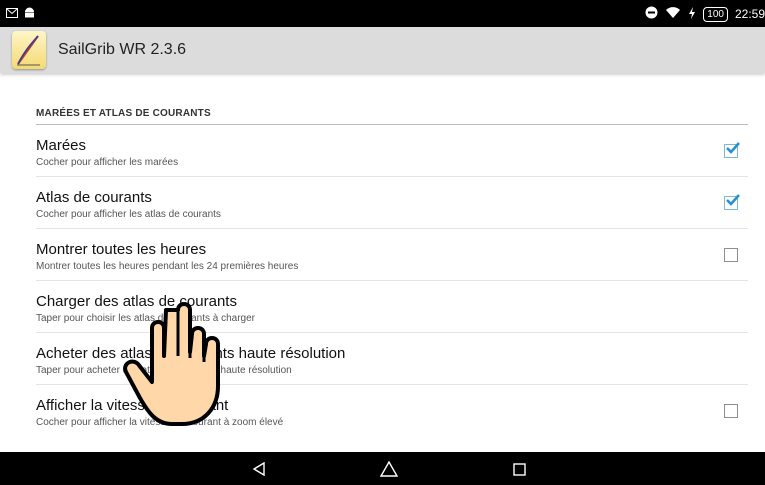 The image size is (765, 485). What do you see at coordinates (382, 50) in the screenshot?
I see `app-bar: SailGrib WR 2.3.6` at bounding box center [382, 50].